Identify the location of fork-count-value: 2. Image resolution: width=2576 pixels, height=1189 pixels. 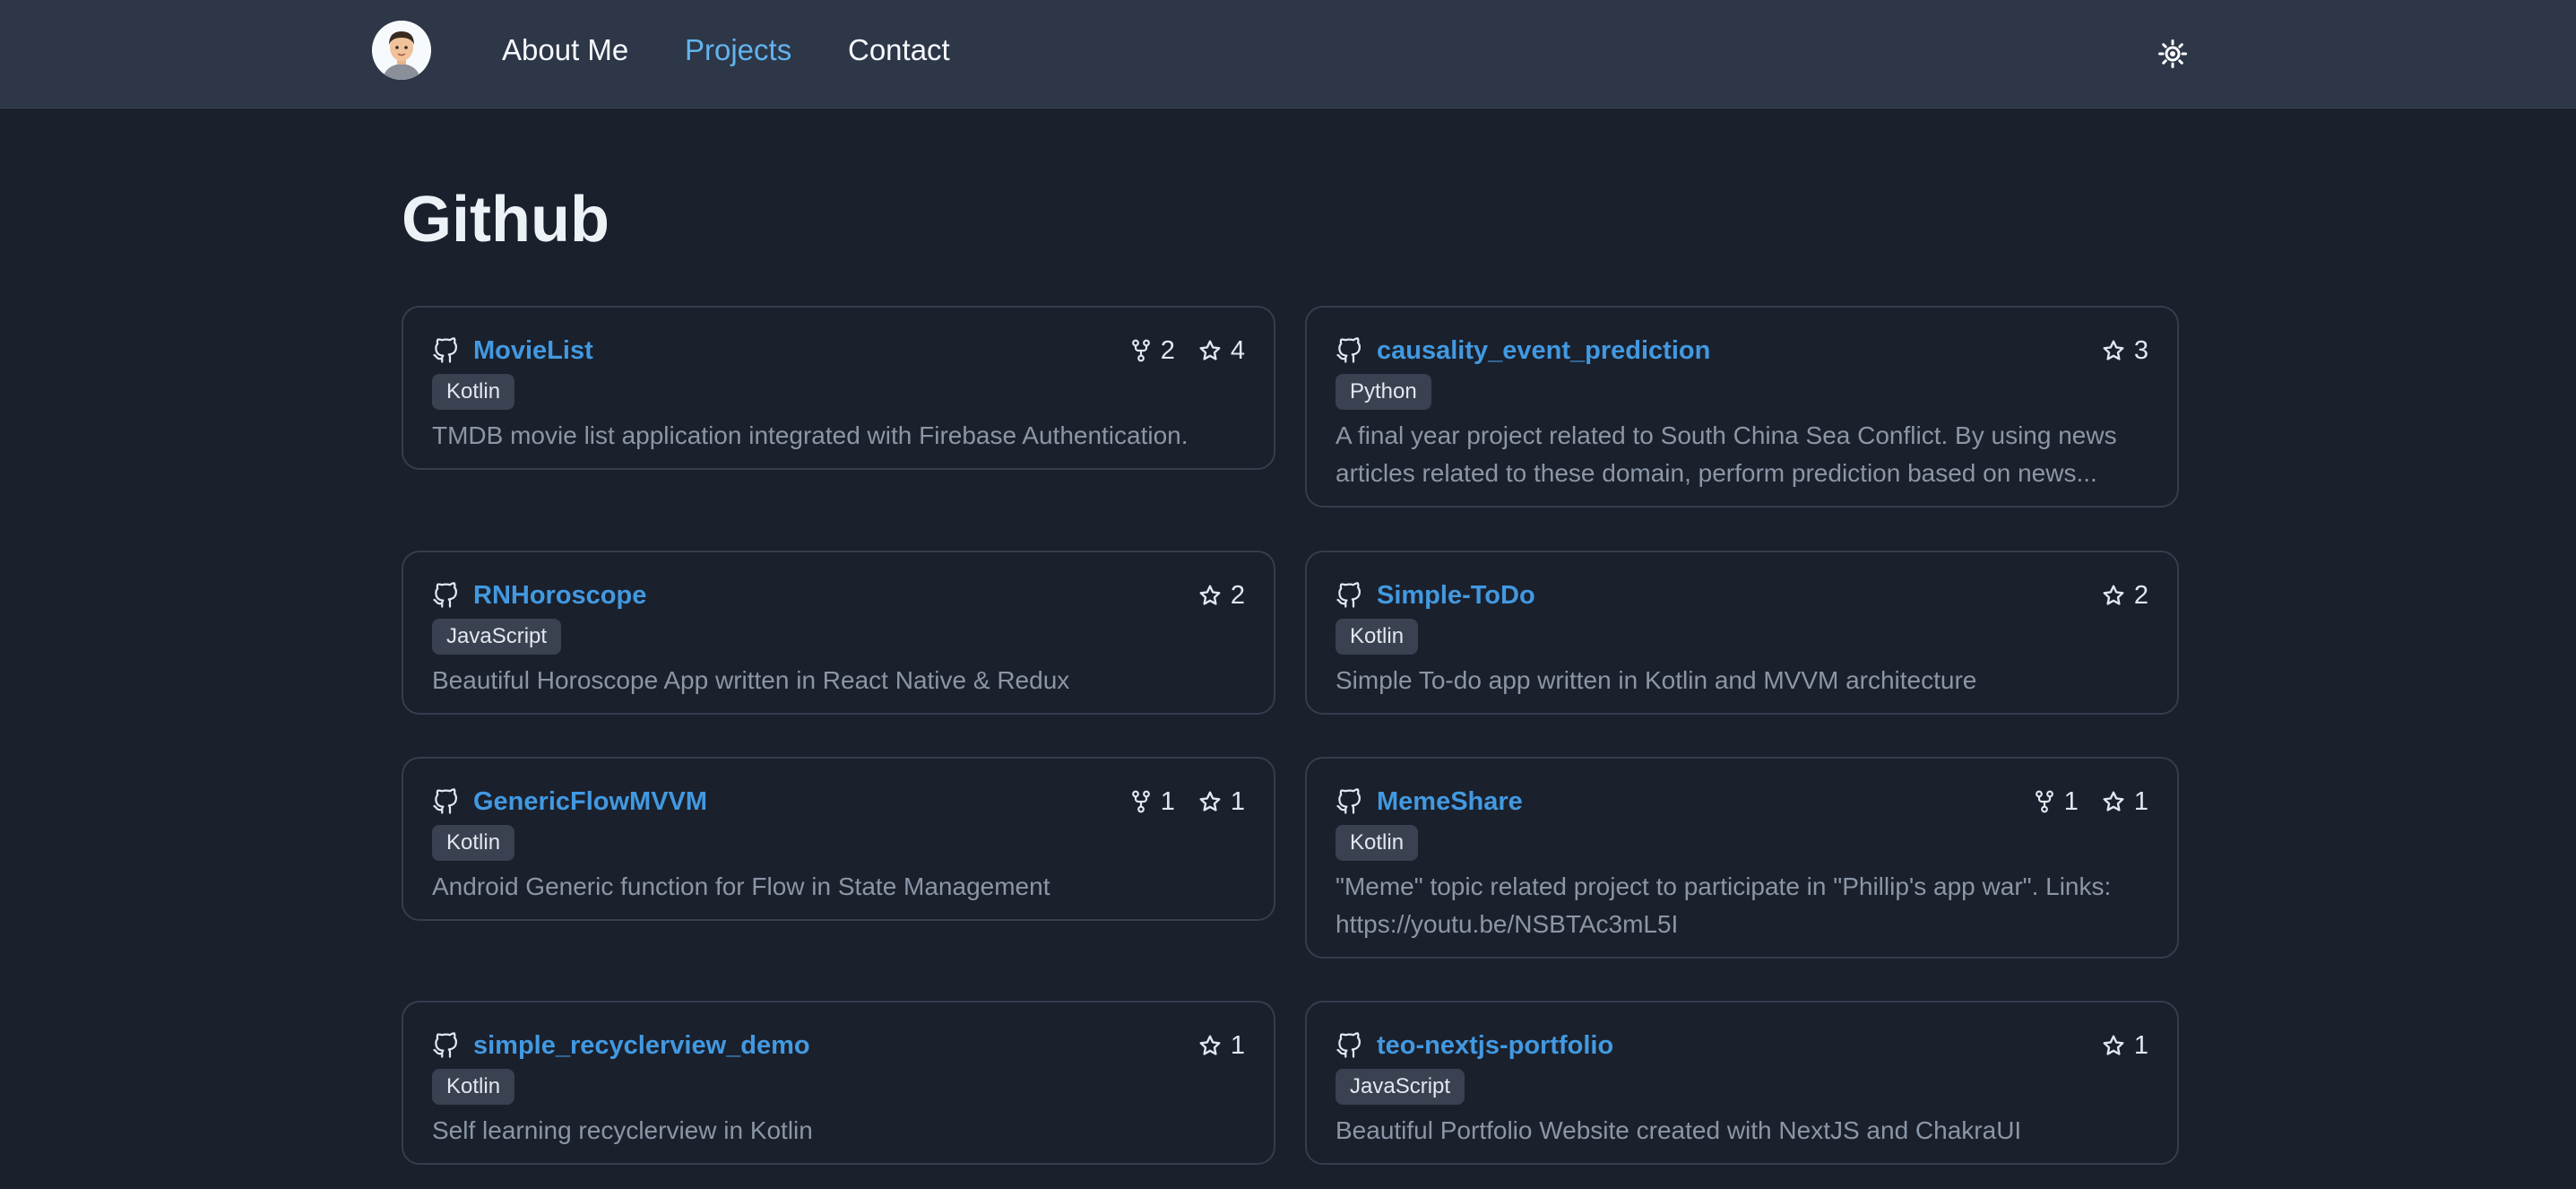
(1167, 350).